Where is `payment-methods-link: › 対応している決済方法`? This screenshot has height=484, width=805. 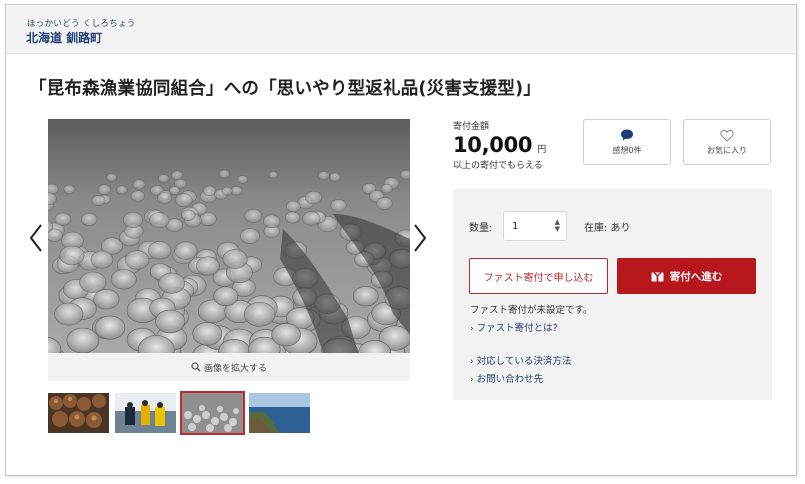 payment-methods-link: › 対応している決済方法 is located at coordinates (520, 360).